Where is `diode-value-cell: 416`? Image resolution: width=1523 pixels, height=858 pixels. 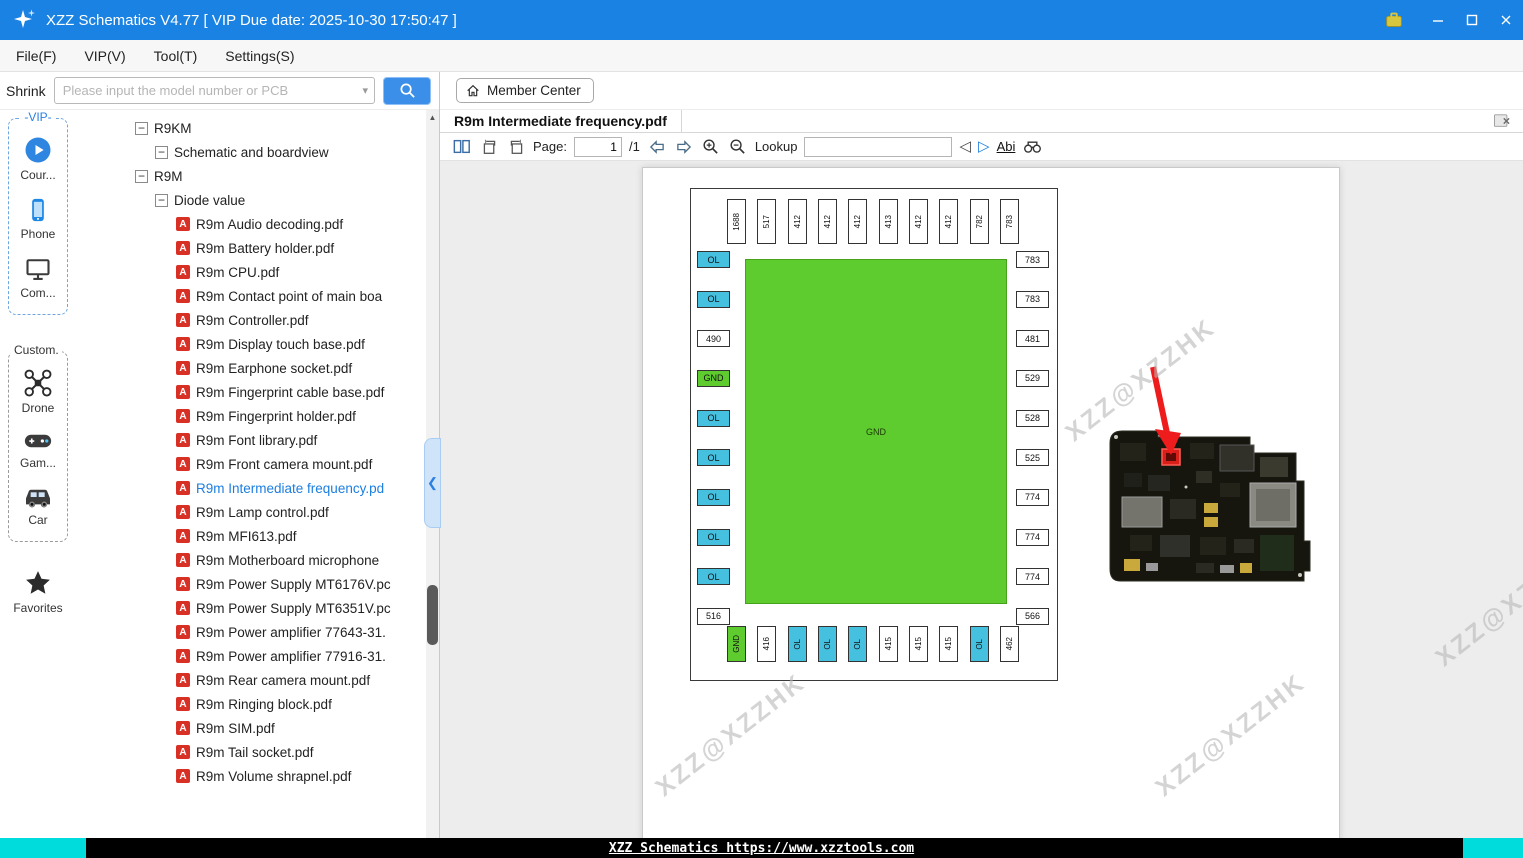 diode-value-cell: 416 is located at coordinates (767, 644).